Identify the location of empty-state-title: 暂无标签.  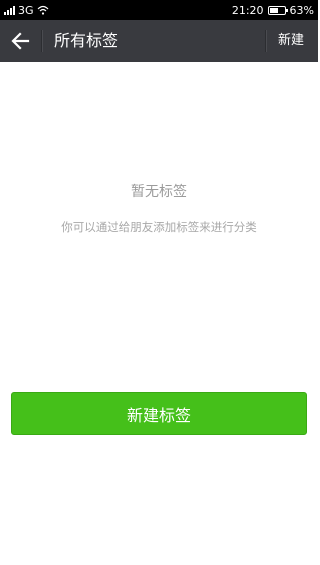
(159, 192).